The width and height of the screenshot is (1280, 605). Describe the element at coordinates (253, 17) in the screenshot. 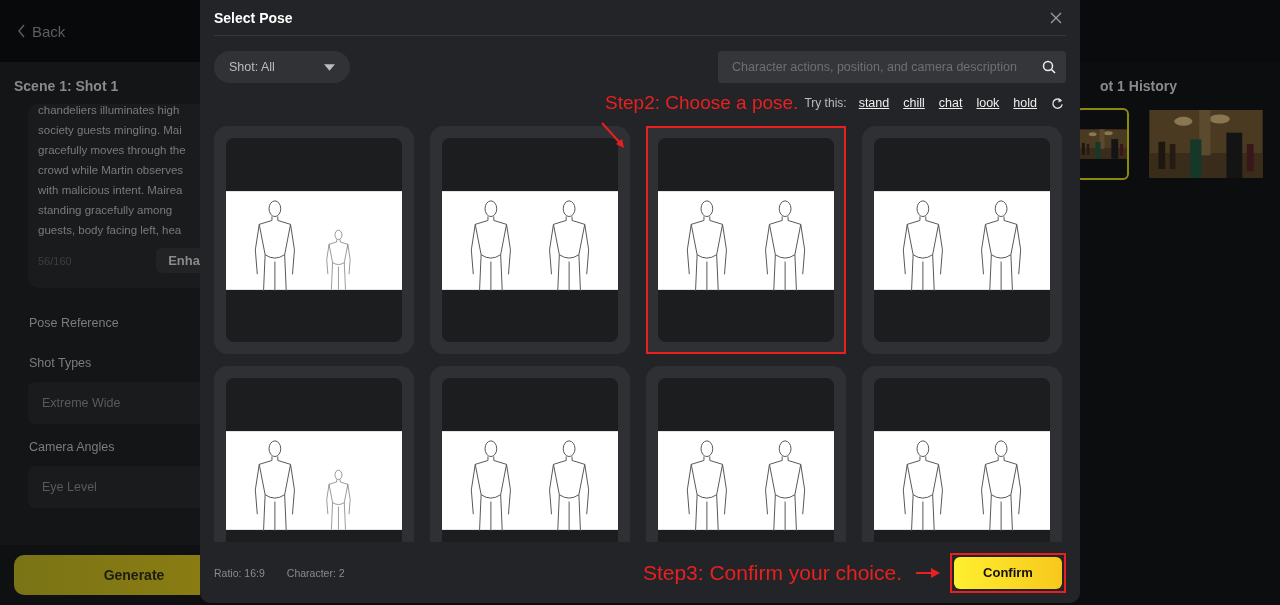

I see `dialog-title: Select Pose` at that location.